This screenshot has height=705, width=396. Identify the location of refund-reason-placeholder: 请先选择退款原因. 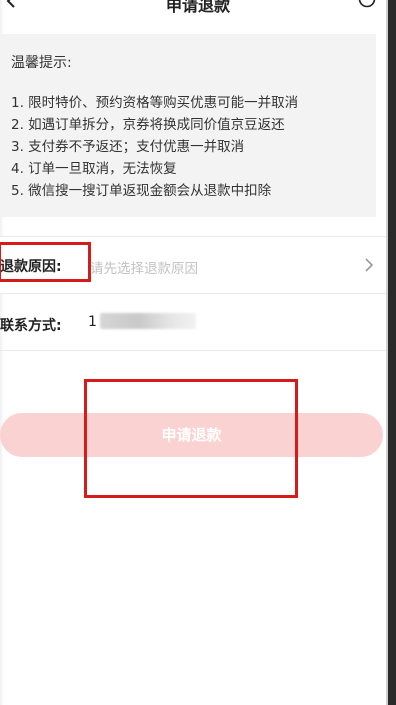
(144, 267).